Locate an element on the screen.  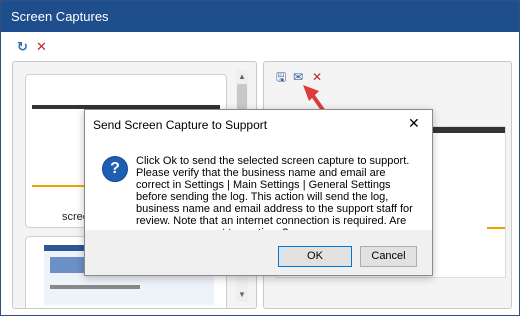
scroll-up-icon: ▲ is located at coordinates (242, 76).